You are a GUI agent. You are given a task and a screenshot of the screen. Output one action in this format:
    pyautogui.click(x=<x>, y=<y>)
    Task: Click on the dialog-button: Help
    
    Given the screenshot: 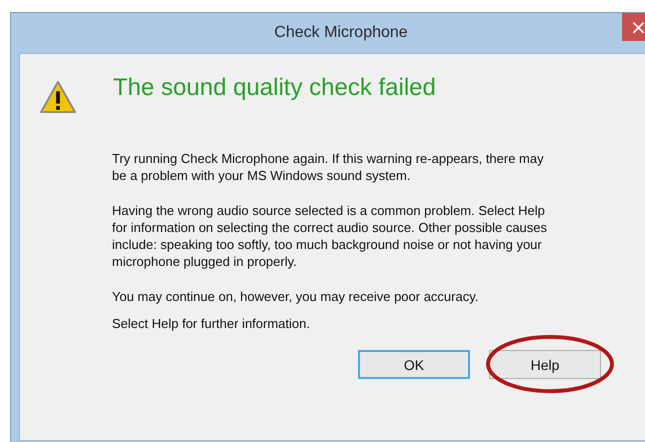 What is the action you would take?
    pyautogui.click(x=545, y=364)
    